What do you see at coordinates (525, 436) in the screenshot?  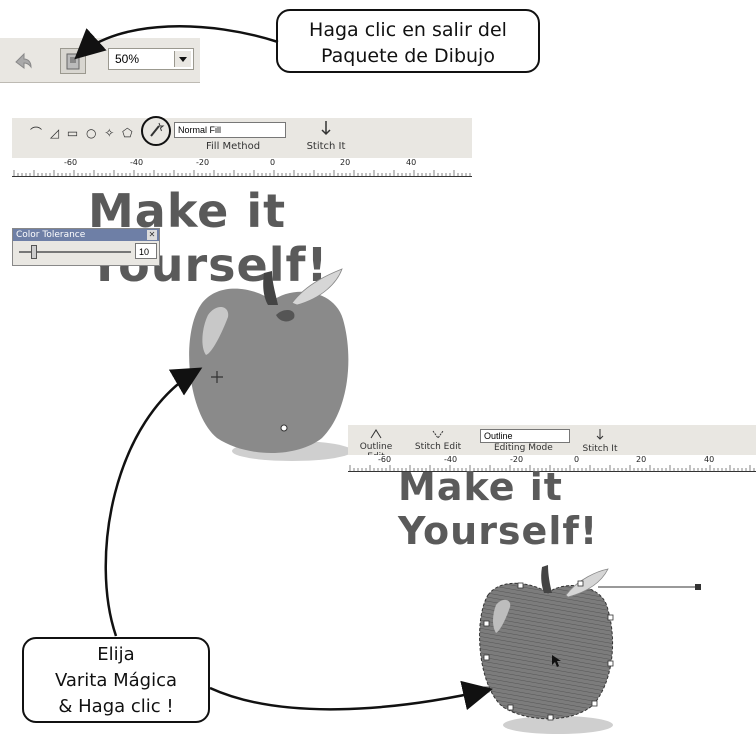 I see `editing-mode-select: Outline` at bounding box center [525, 436].